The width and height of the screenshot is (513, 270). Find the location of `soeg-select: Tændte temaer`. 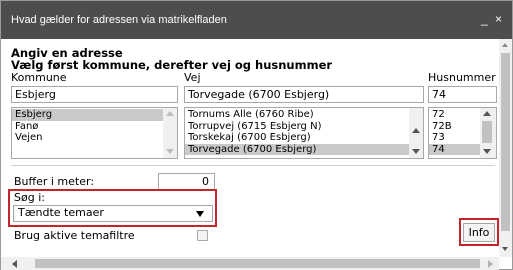

soeg-select: Tændte temaer is located at coordinates (113, 213).